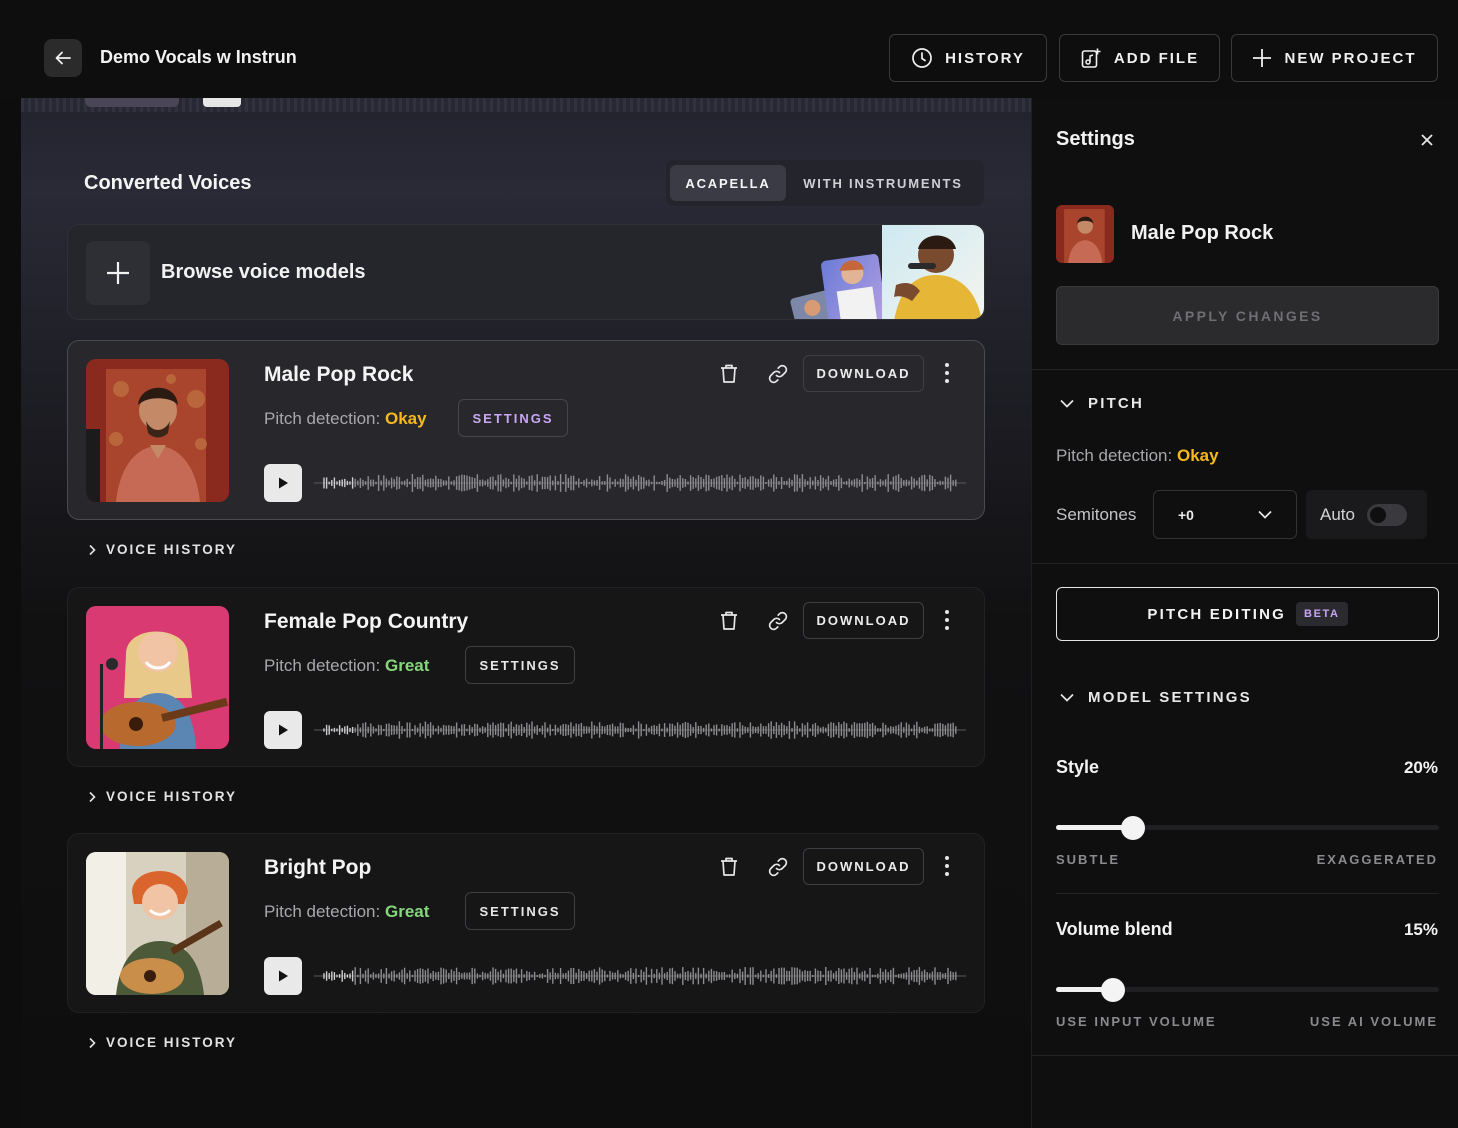 This screenshot has width=1458, height=1128. I want to click on add-file-button: ADD FILE, so click(1139, 58).